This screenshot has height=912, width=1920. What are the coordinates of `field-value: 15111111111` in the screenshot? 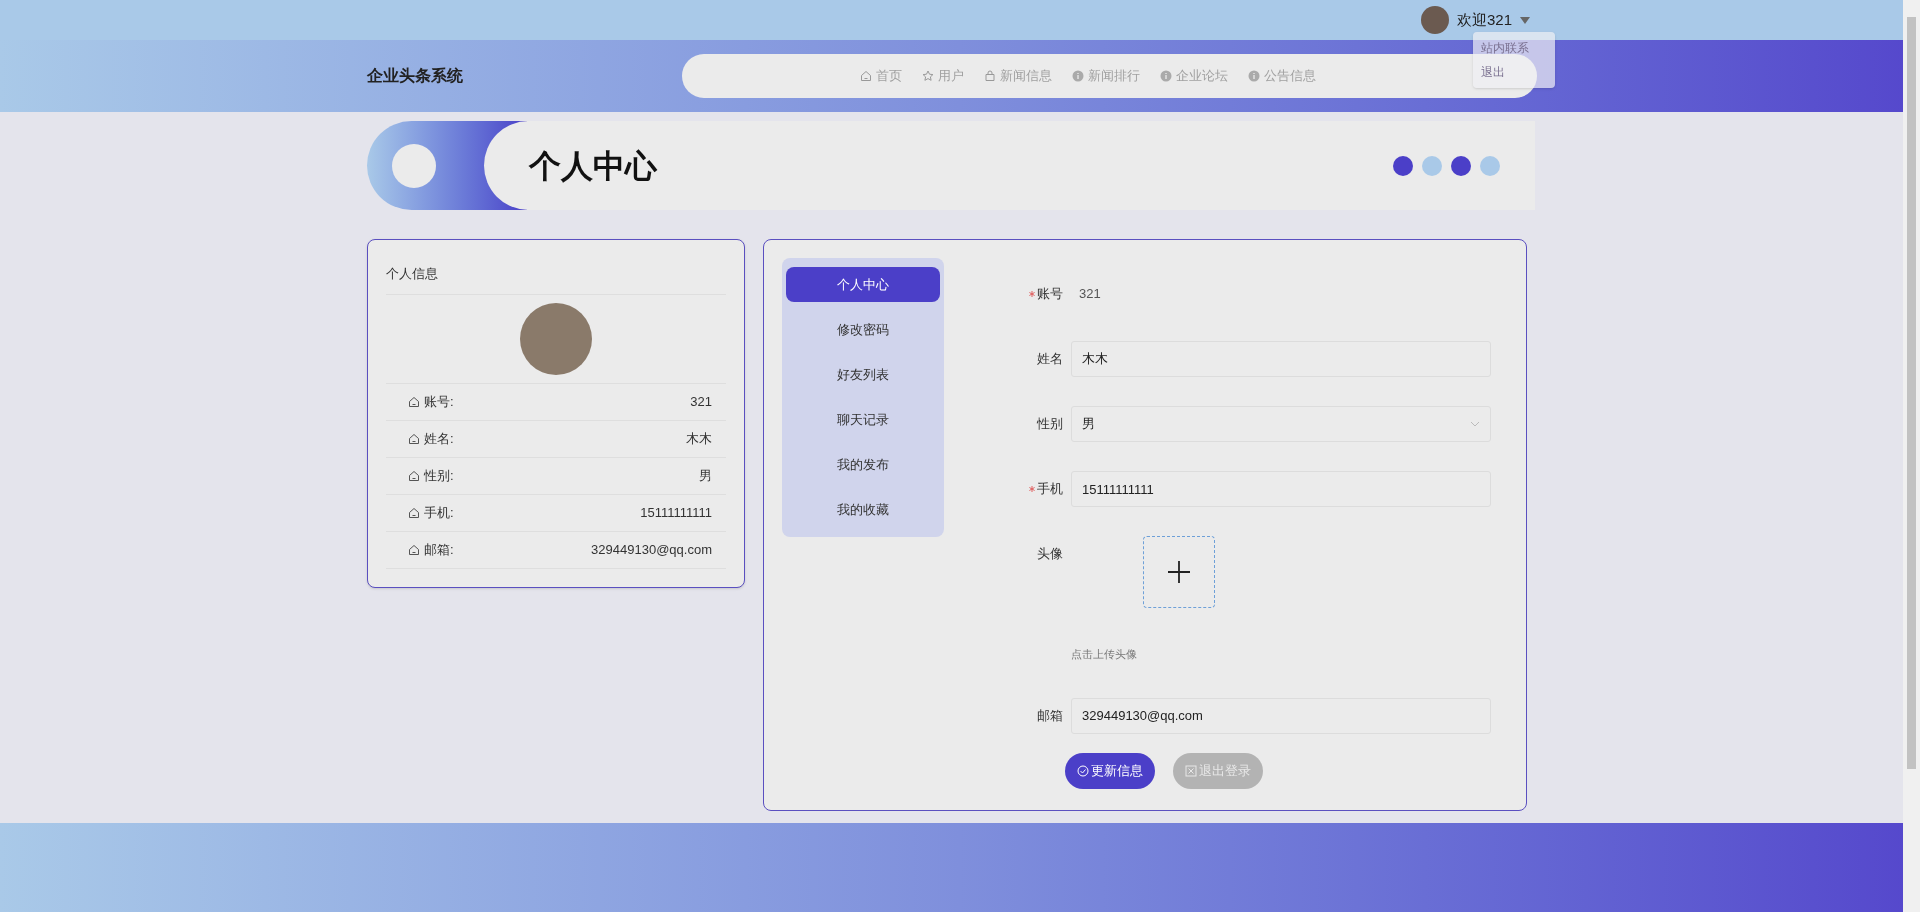 It's located at (676, 512).